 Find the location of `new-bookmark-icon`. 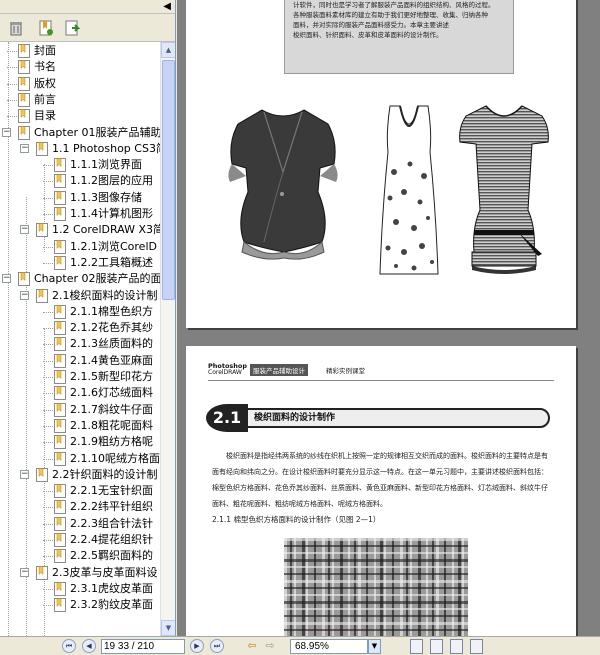

new-bookmark-icon is located at coordinates (46, 28).